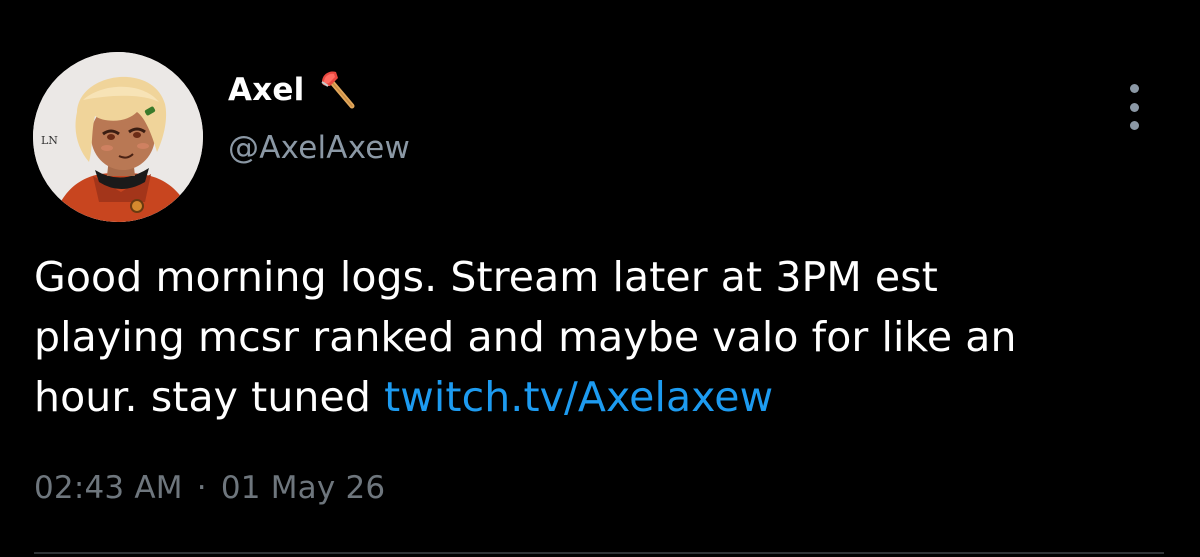 This screenshot has width=1200, height=557. What do you see at coordinates (578, 397) in the screenshot?
I see `twitch-link: twitch.tv/Axelaxew` at bounding box center [578, 397].